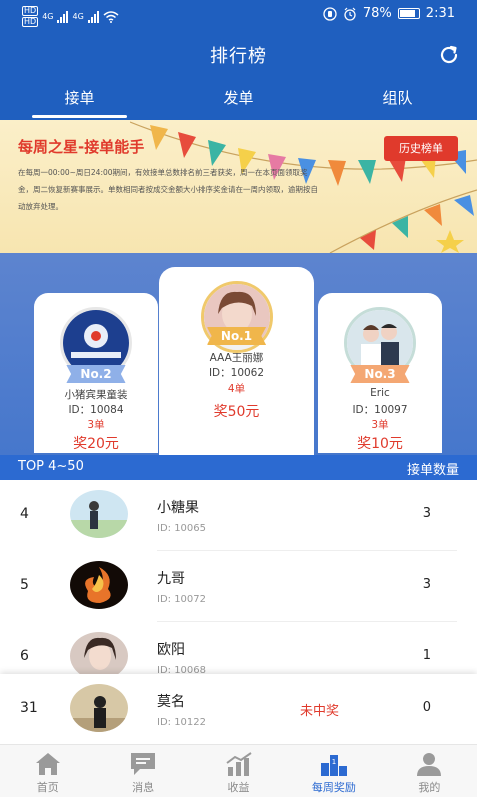 The width and height of the screenshot is (477, 797). I want to click on podium-prize: 奖10元, so click(380, 444).